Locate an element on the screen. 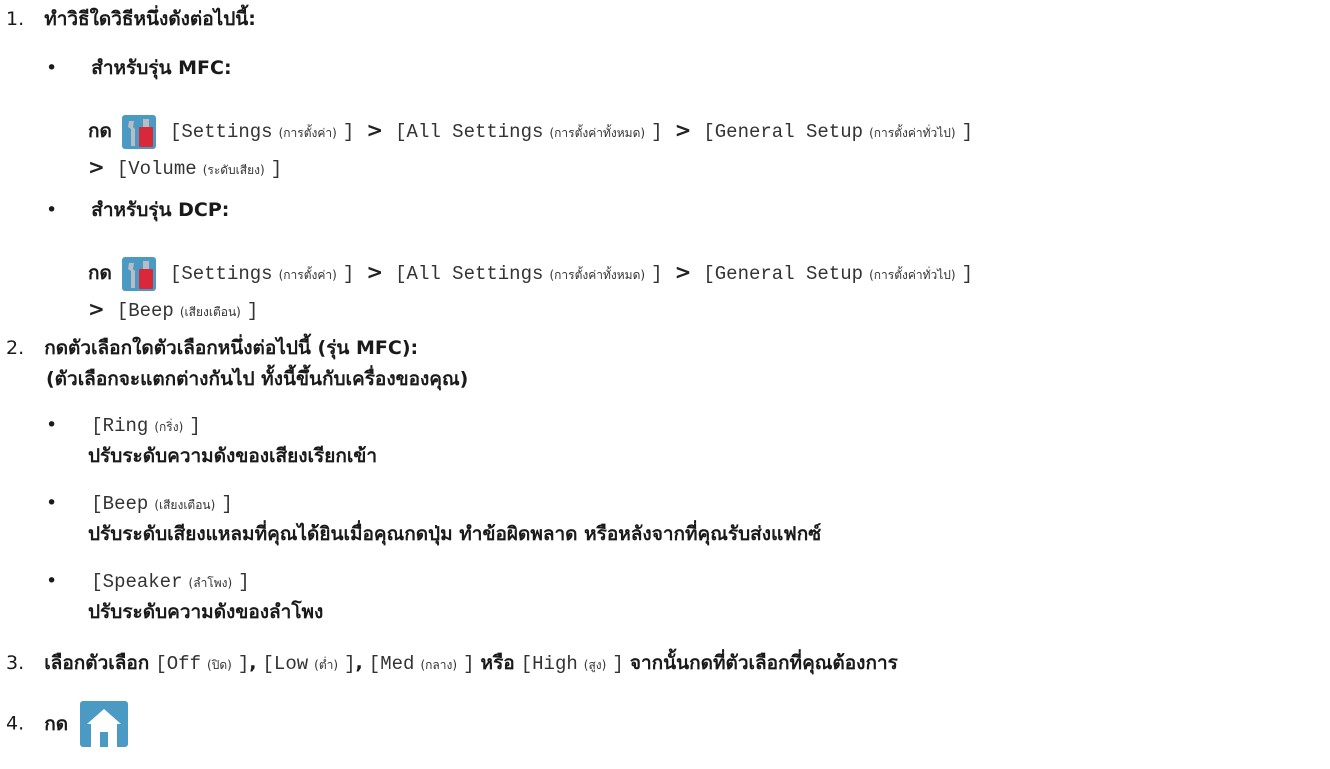 The height and width of the screenshot is (769, 1330). mfc-menu-path-cont: > [Volume (ระดับเสียง) ] is located at coordinates (185, 168).